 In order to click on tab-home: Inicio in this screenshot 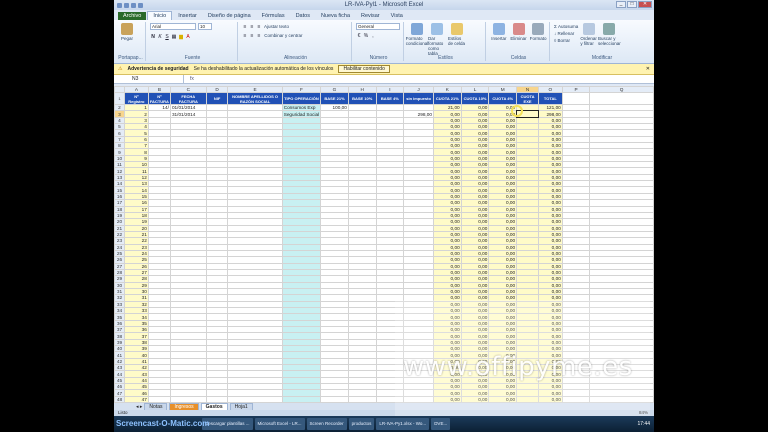, I will do `click(160, 15)`.